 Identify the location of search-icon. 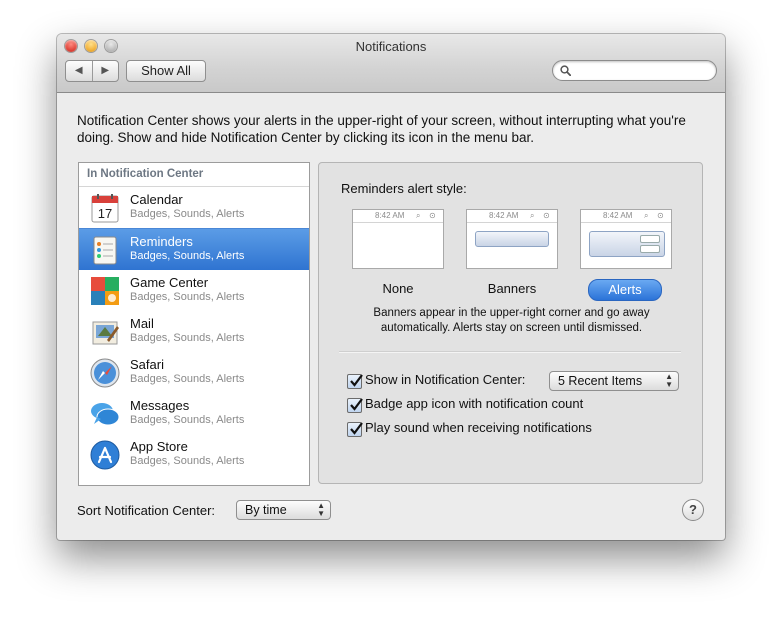
(565, 70).